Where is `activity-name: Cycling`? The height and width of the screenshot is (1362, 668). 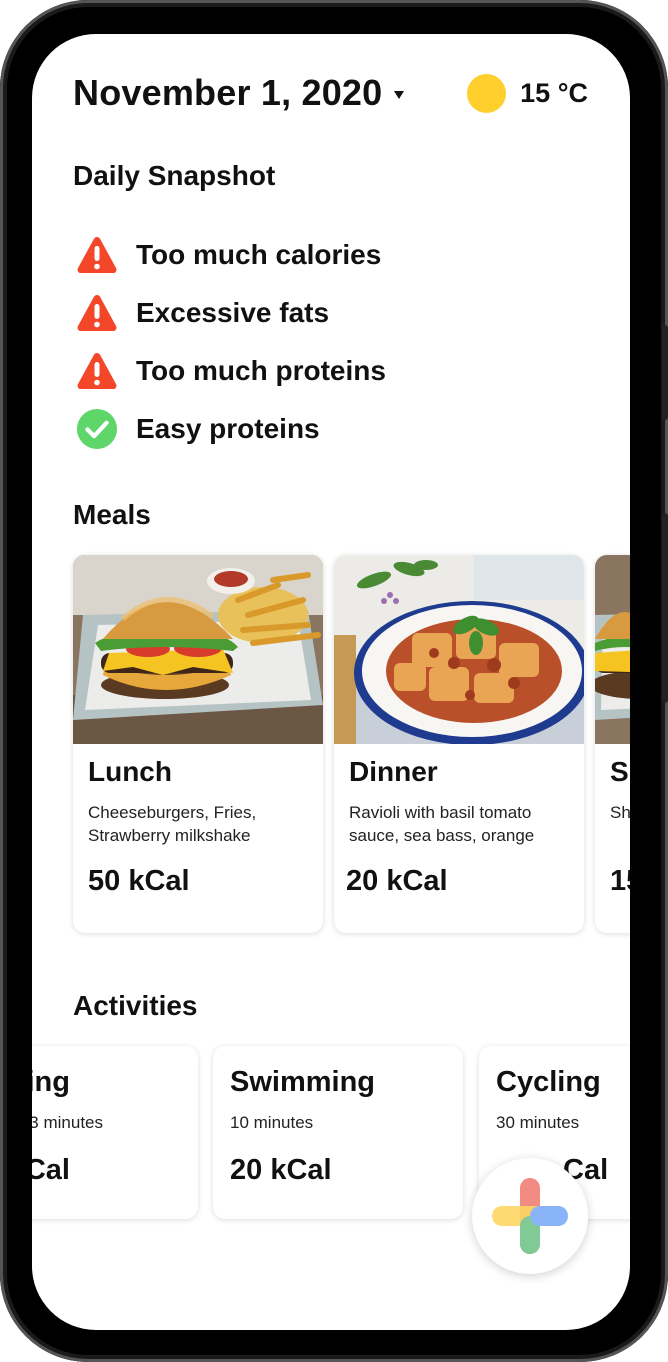 activity-name: Cycling is located at coordinates (548, 1082).